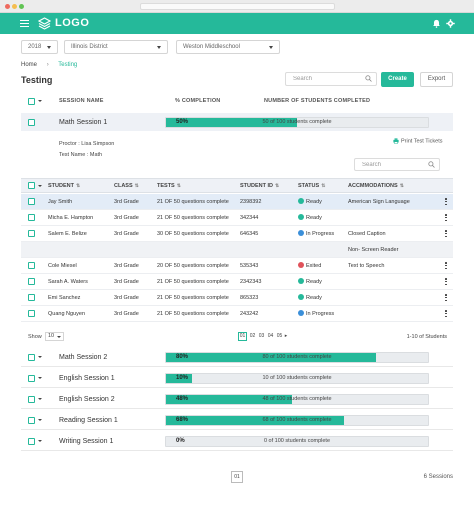 The image size is (474, 509). What do you see at coordinates (89, 47) in the screenshot?
I see `district-select-value: Illinois District` at bounding box center [89, 47].